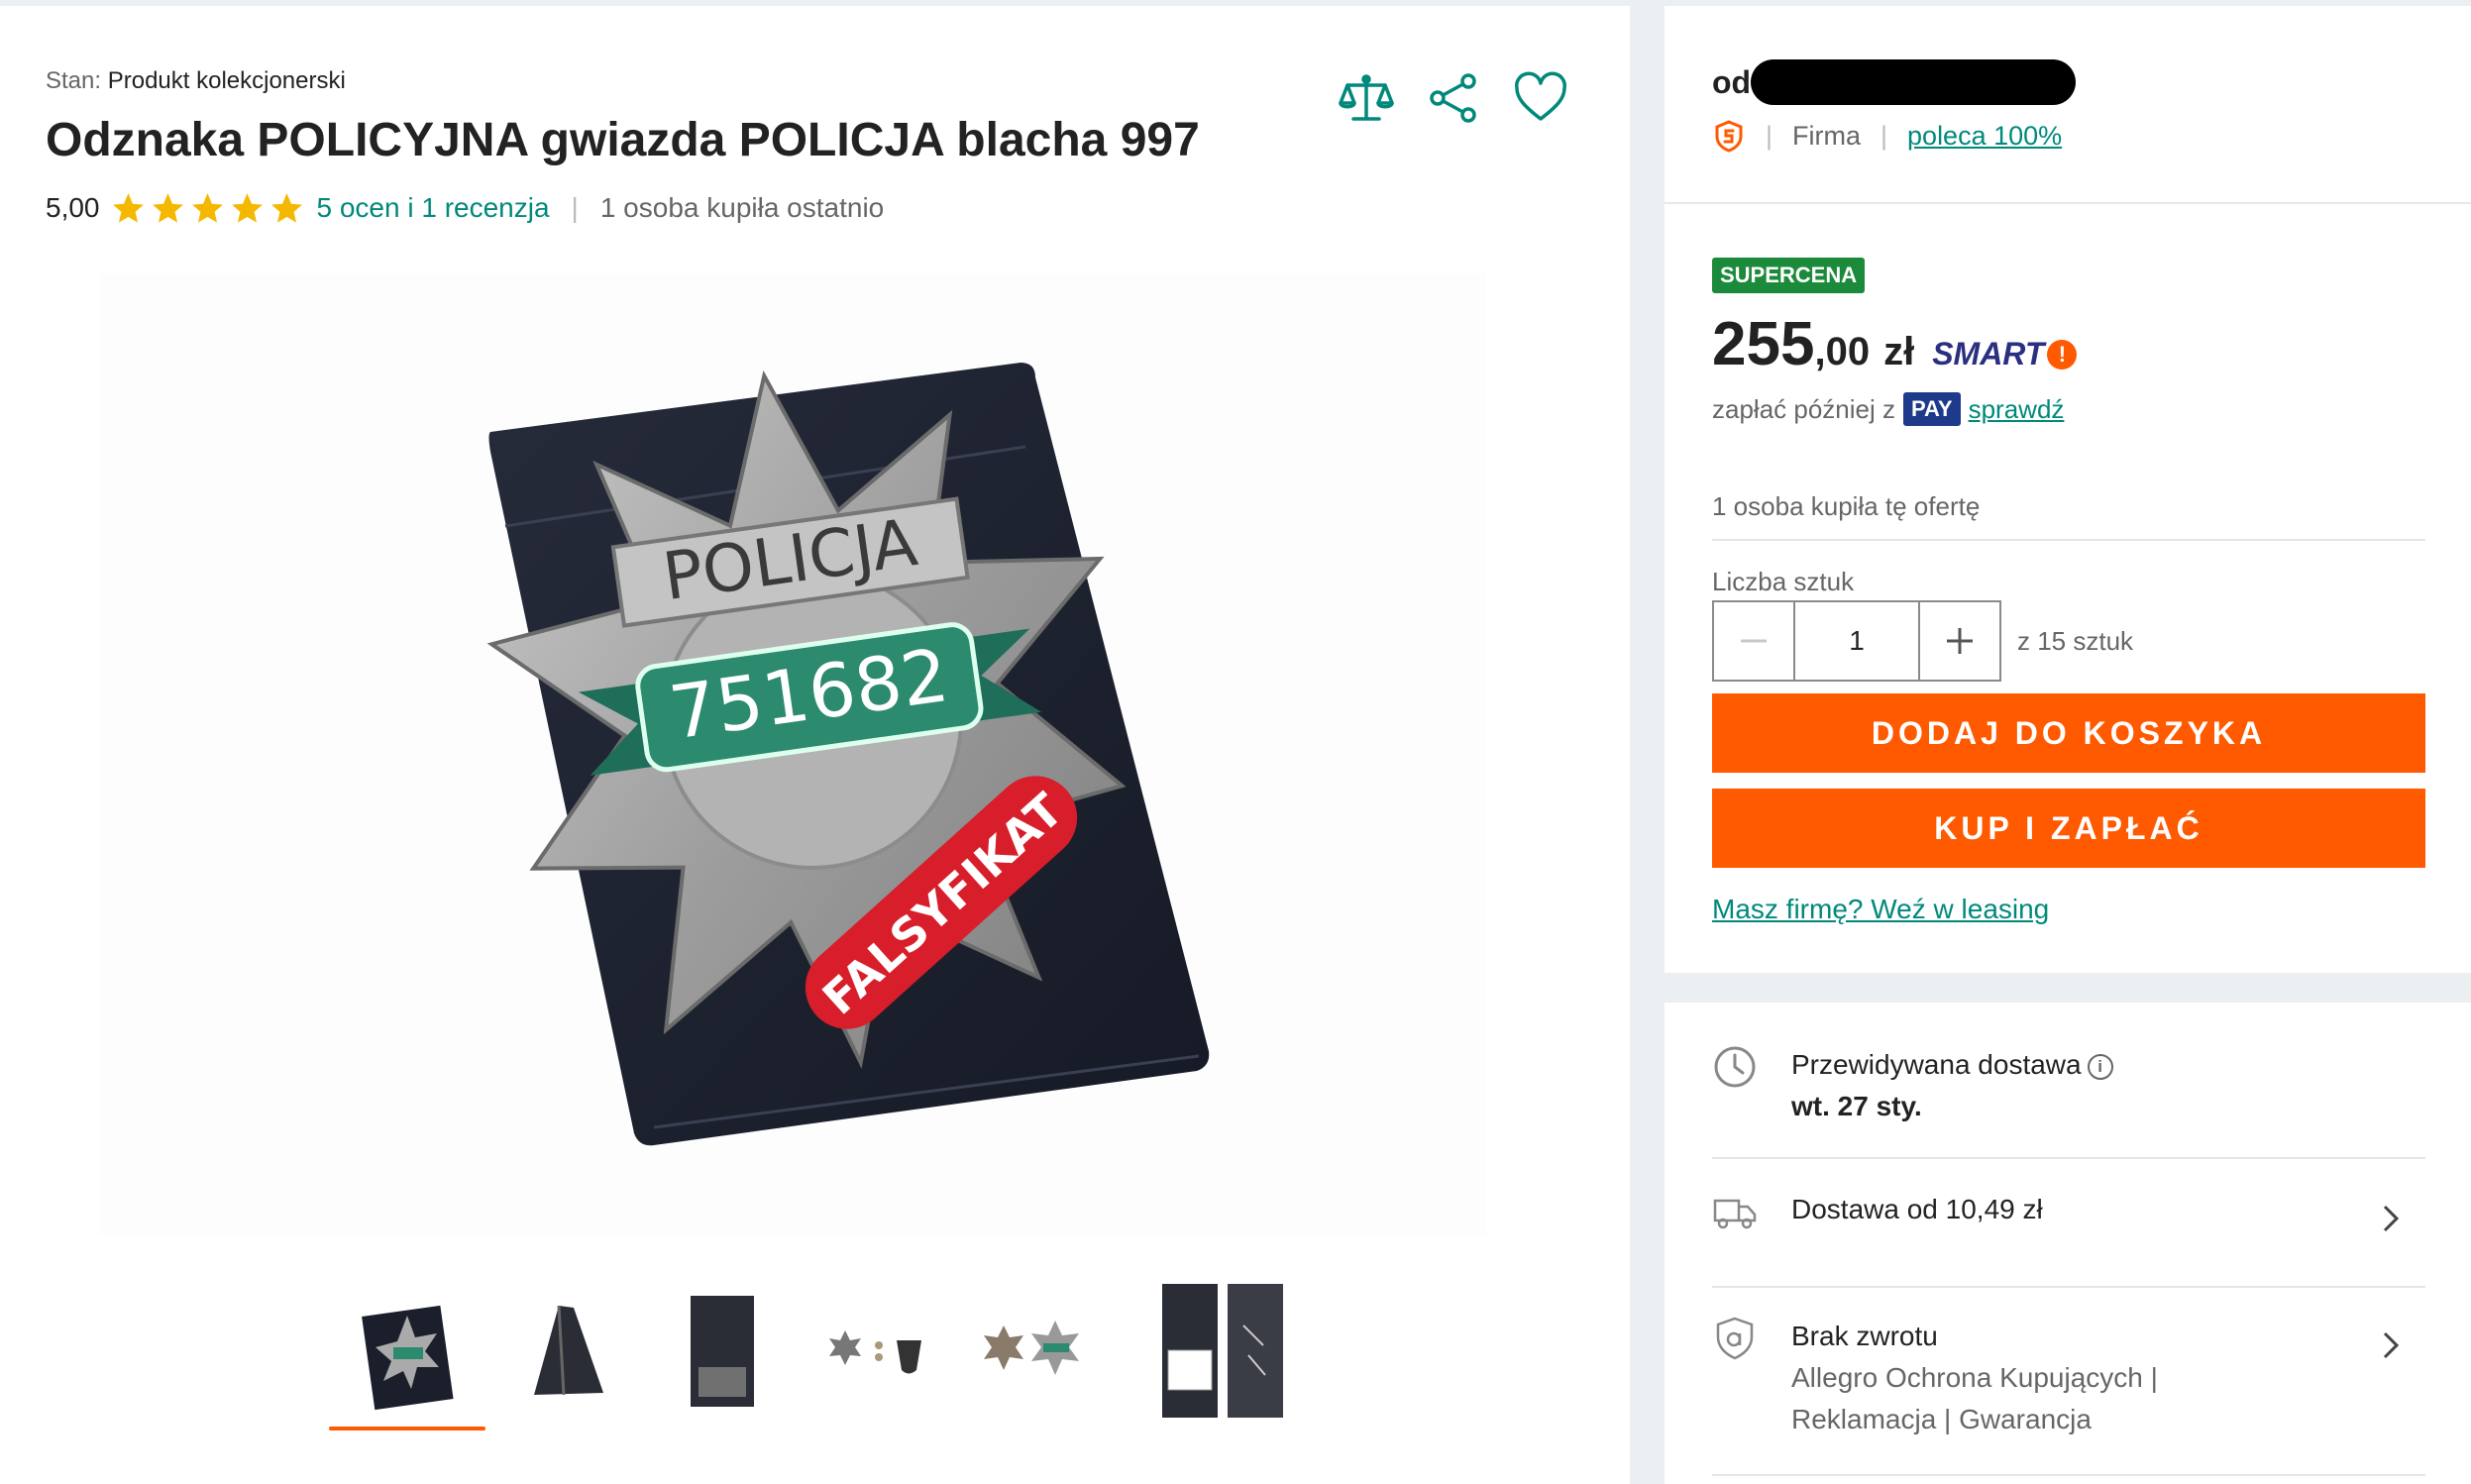 The width and height of the screenshot is (2471, 1484). I want to click on redacted-seller-name, so click(1914, 82).